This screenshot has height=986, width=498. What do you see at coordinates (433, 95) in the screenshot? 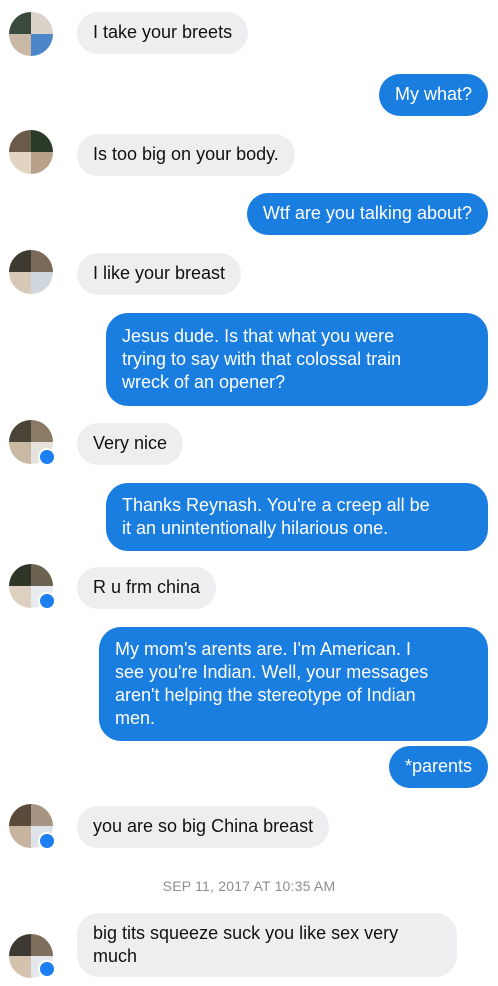
I see `outgoing-message: My what?` at bounding box center [433, 95].